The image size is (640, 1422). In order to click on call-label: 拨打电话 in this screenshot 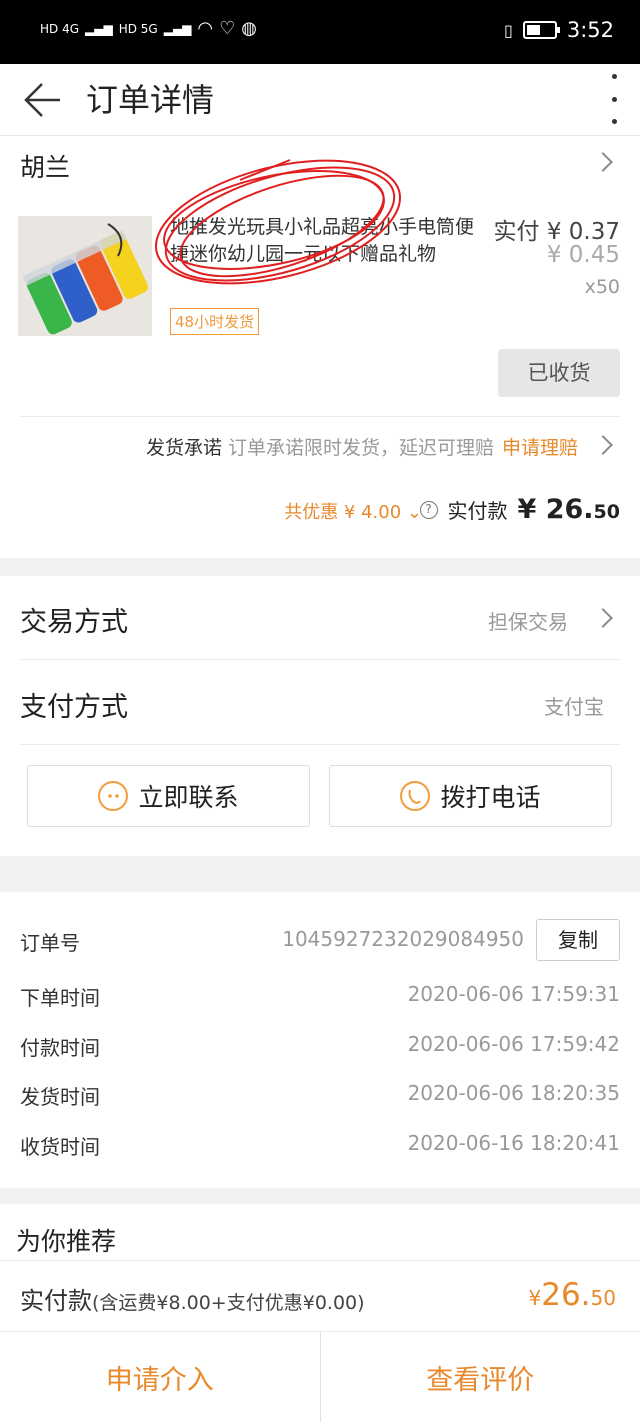, I will do `click(490, 797)`.